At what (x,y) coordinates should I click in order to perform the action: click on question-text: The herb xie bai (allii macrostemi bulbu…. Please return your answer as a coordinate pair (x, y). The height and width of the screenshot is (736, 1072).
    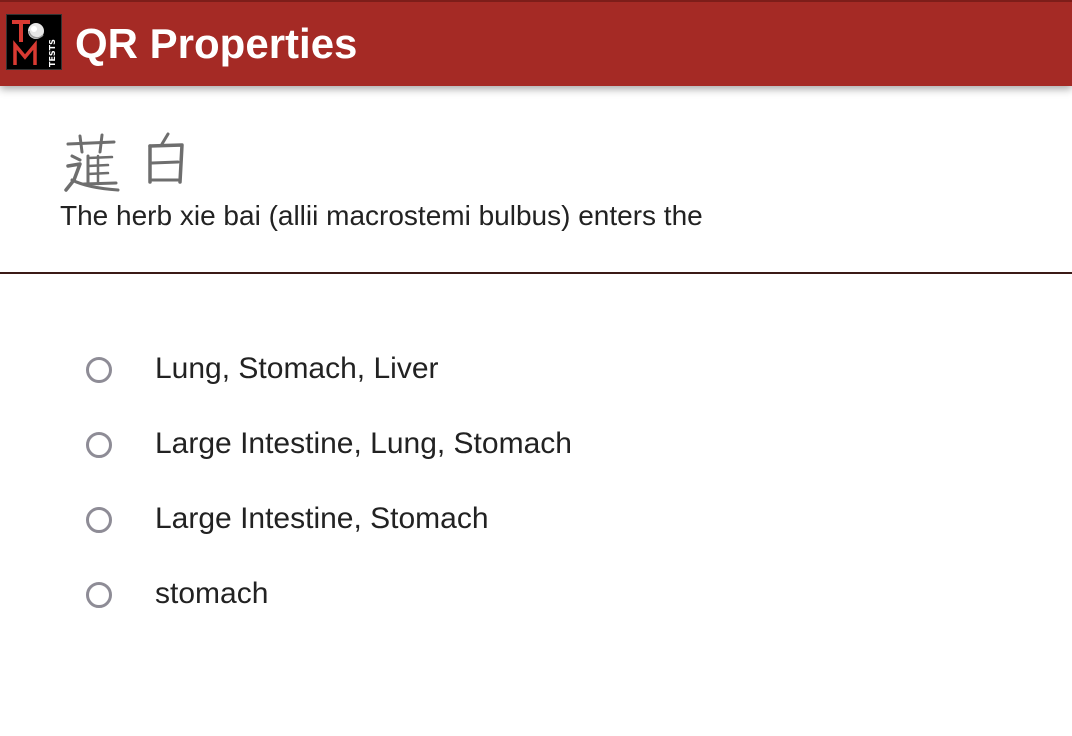
    Looking at the image, I should click on (381, 215).